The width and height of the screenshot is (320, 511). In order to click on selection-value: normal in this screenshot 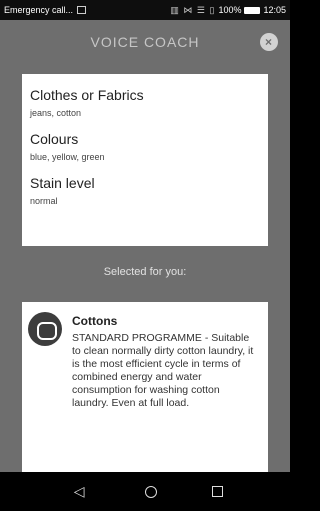, I will do `click(44, 201)`.